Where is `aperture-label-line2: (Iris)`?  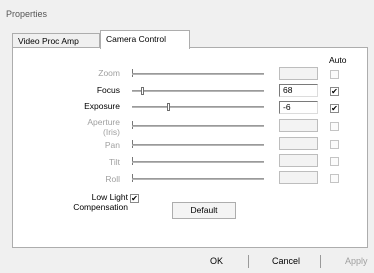 aperture-label-line2: (Iris) is located at coordinates (111, 132).